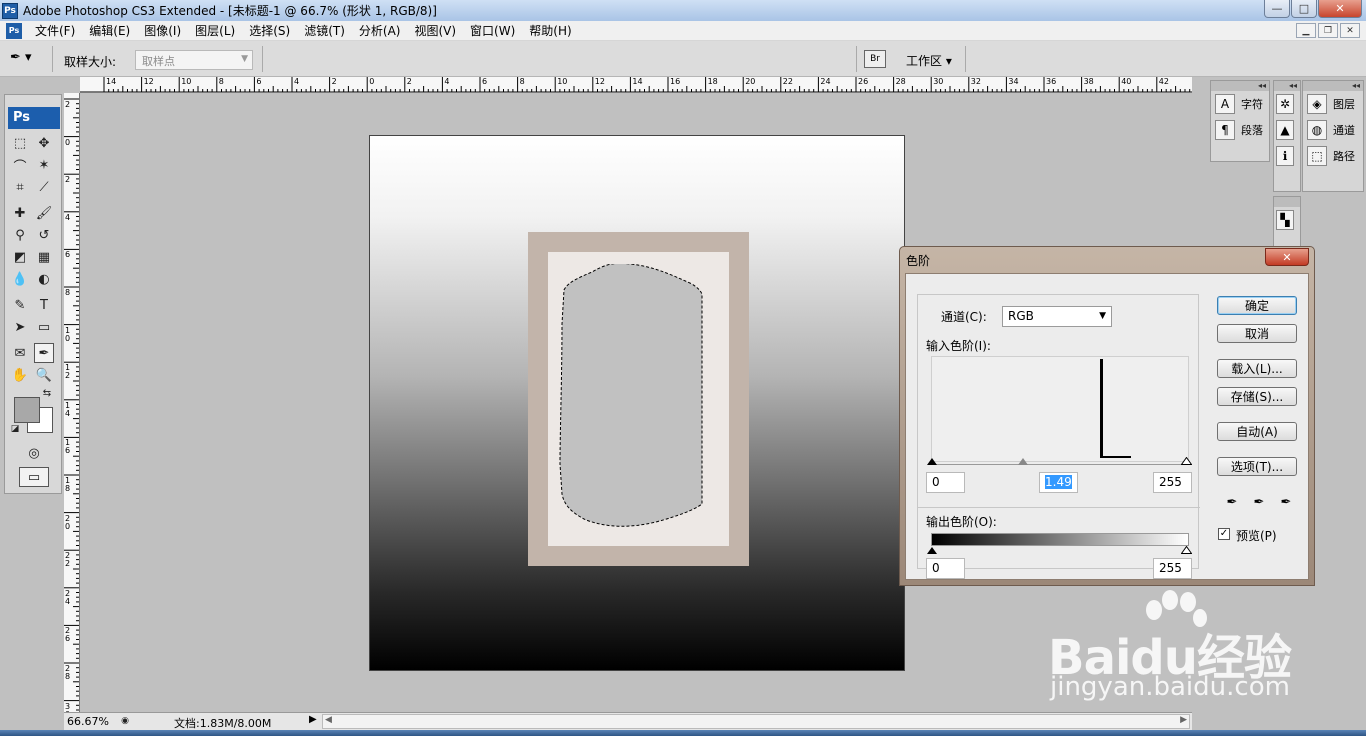 The height and width of the screenshot is (736, 1366). What do you see at coordinates (324, 30) in the screenshot?
I see `menu-filter: 滤镜(T)` at bounding box center [324, 30].